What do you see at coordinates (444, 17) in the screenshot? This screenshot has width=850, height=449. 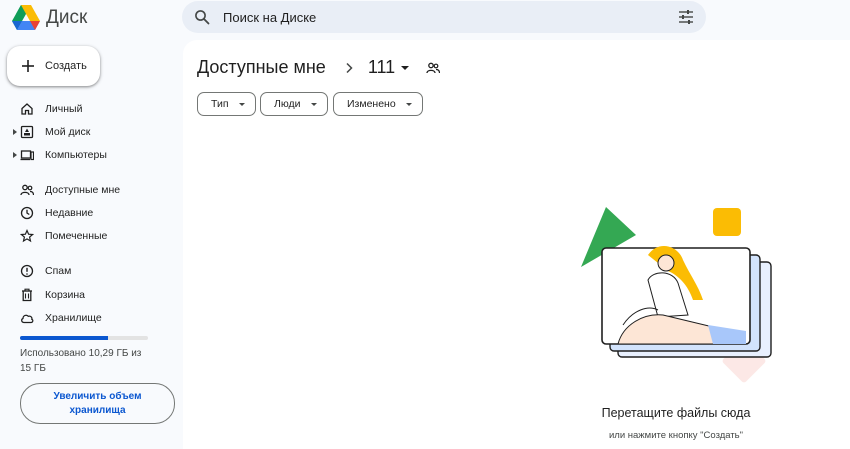 I see `search-bar: Поиск на Диске` at bounding box center [444, 17].